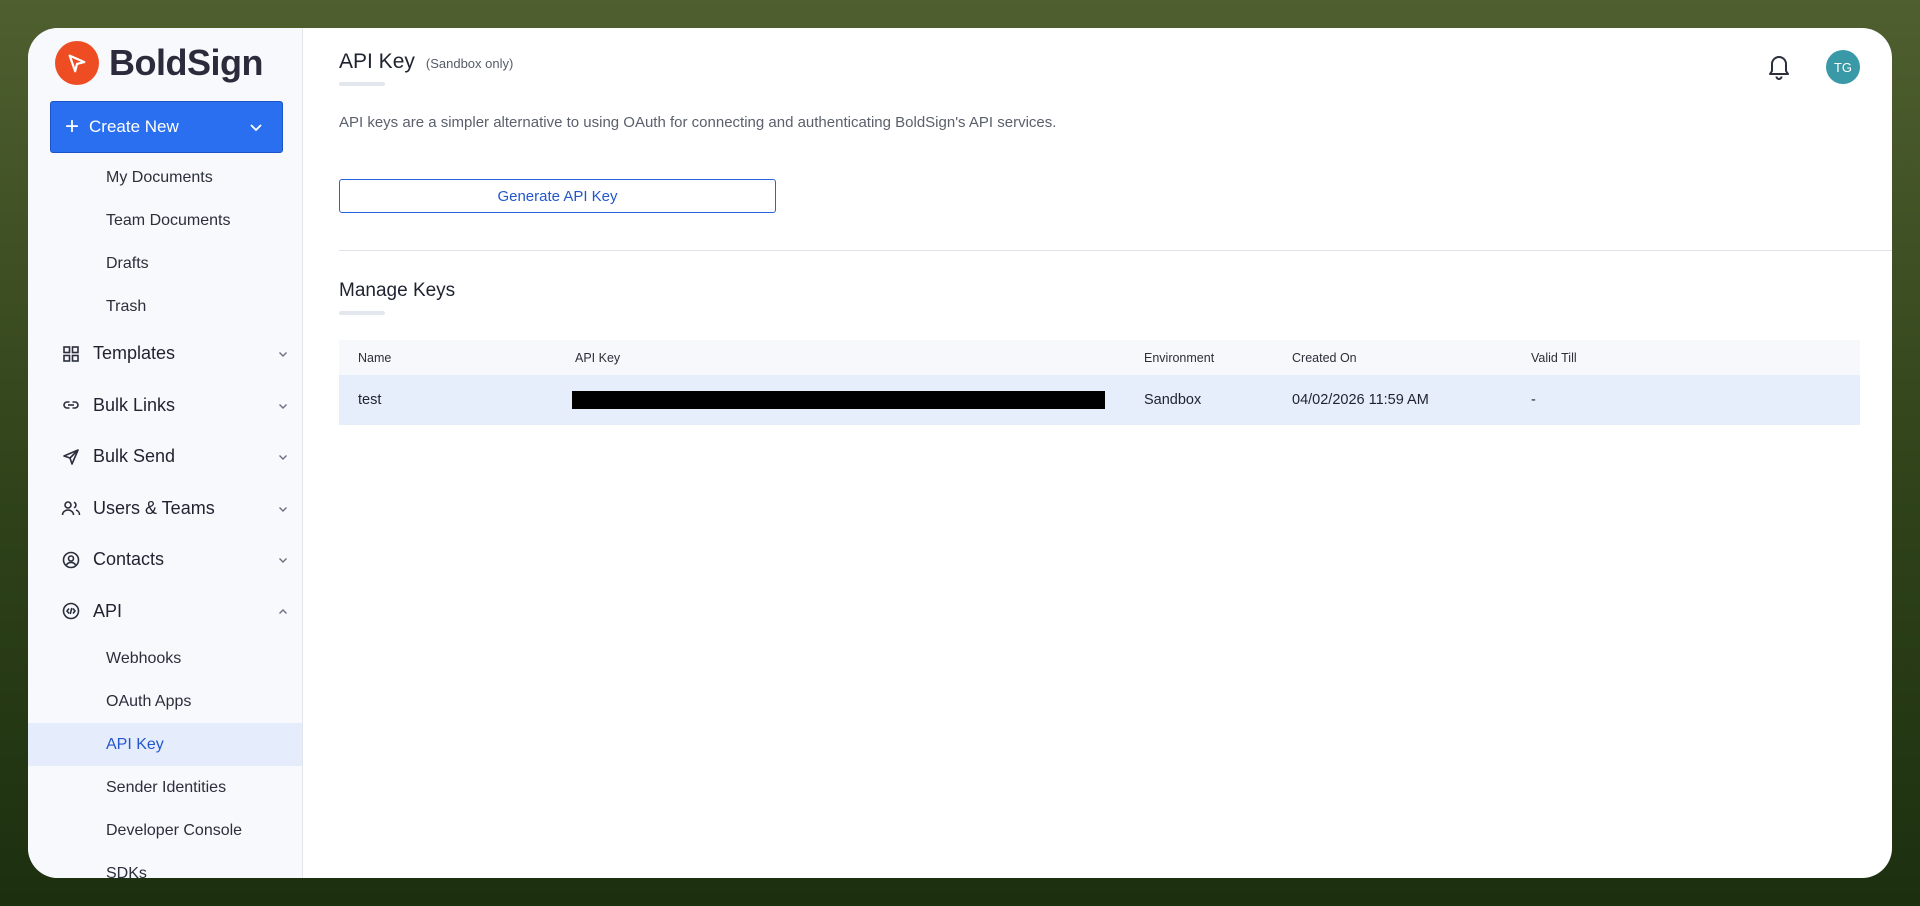  Describe the element at coordinates (374, 358) in the screenshot. I see `column-header-name: Name` at that location.